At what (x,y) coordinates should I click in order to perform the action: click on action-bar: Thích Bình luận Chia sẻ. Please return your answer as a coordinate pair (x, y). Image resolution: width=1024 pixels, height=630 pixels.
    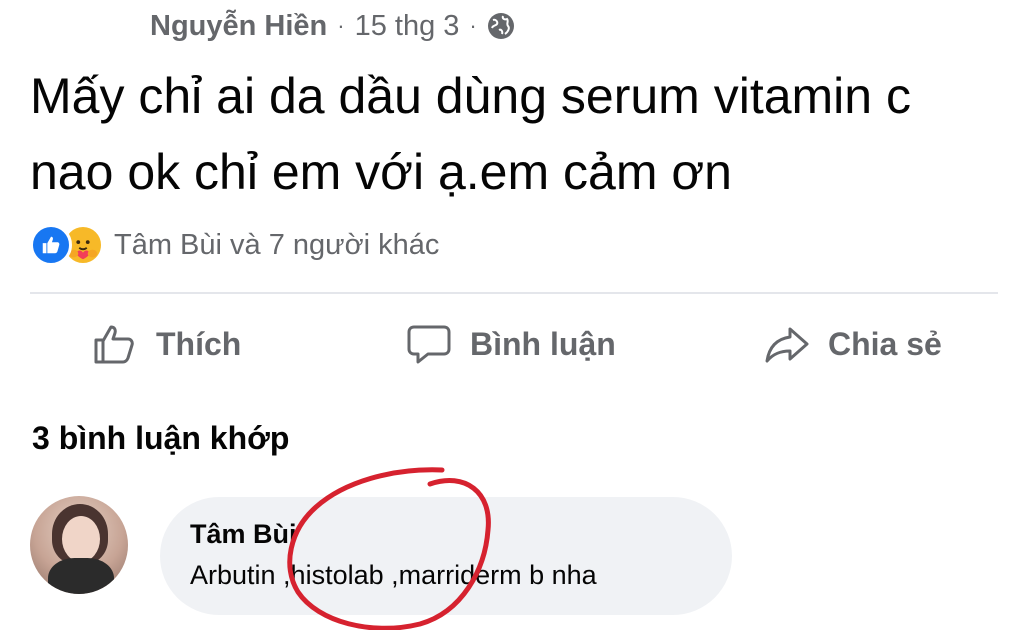
    Looking at the image, I should click on (512, 344).